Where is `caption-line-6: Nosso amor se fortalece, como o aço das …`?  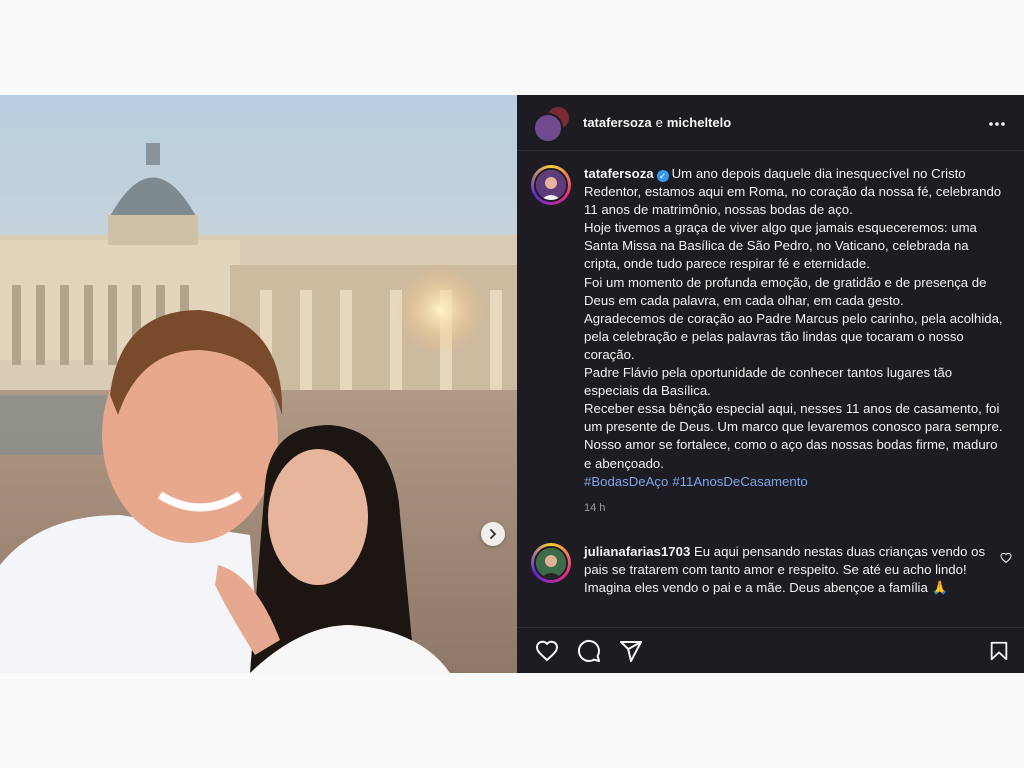 caption-line-6: Nosso amor se fortalece, como o aço das … is located at coordinates (791, 454).